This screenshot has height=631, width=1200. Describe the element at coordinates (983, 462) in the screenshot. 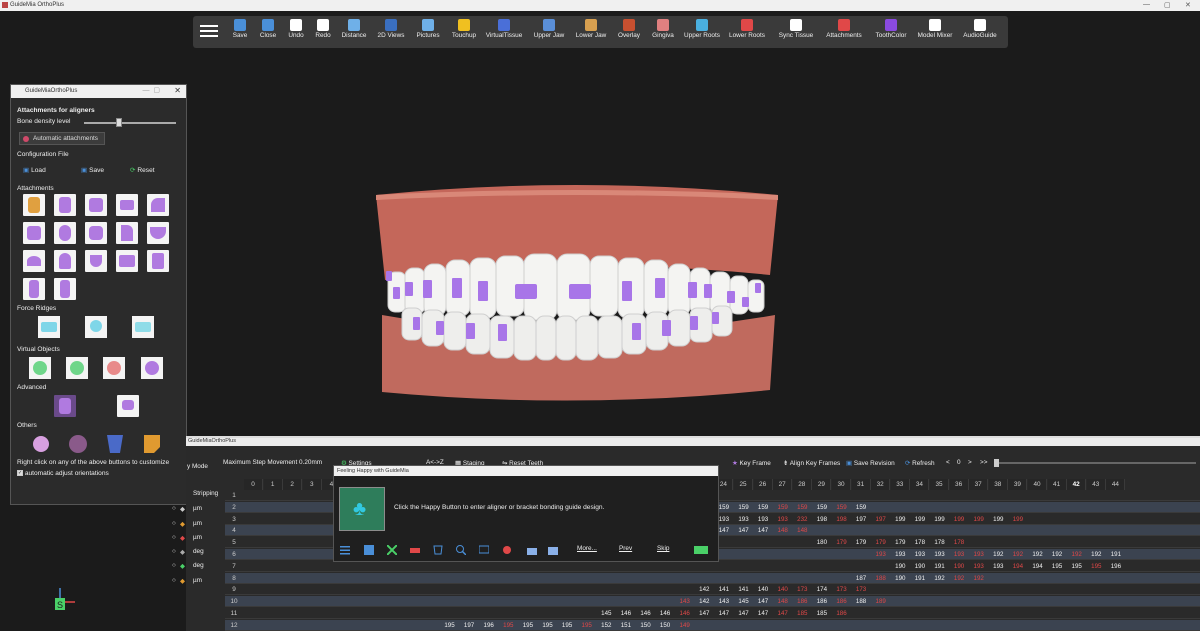

I see `stage-last-button: >>` at that location.